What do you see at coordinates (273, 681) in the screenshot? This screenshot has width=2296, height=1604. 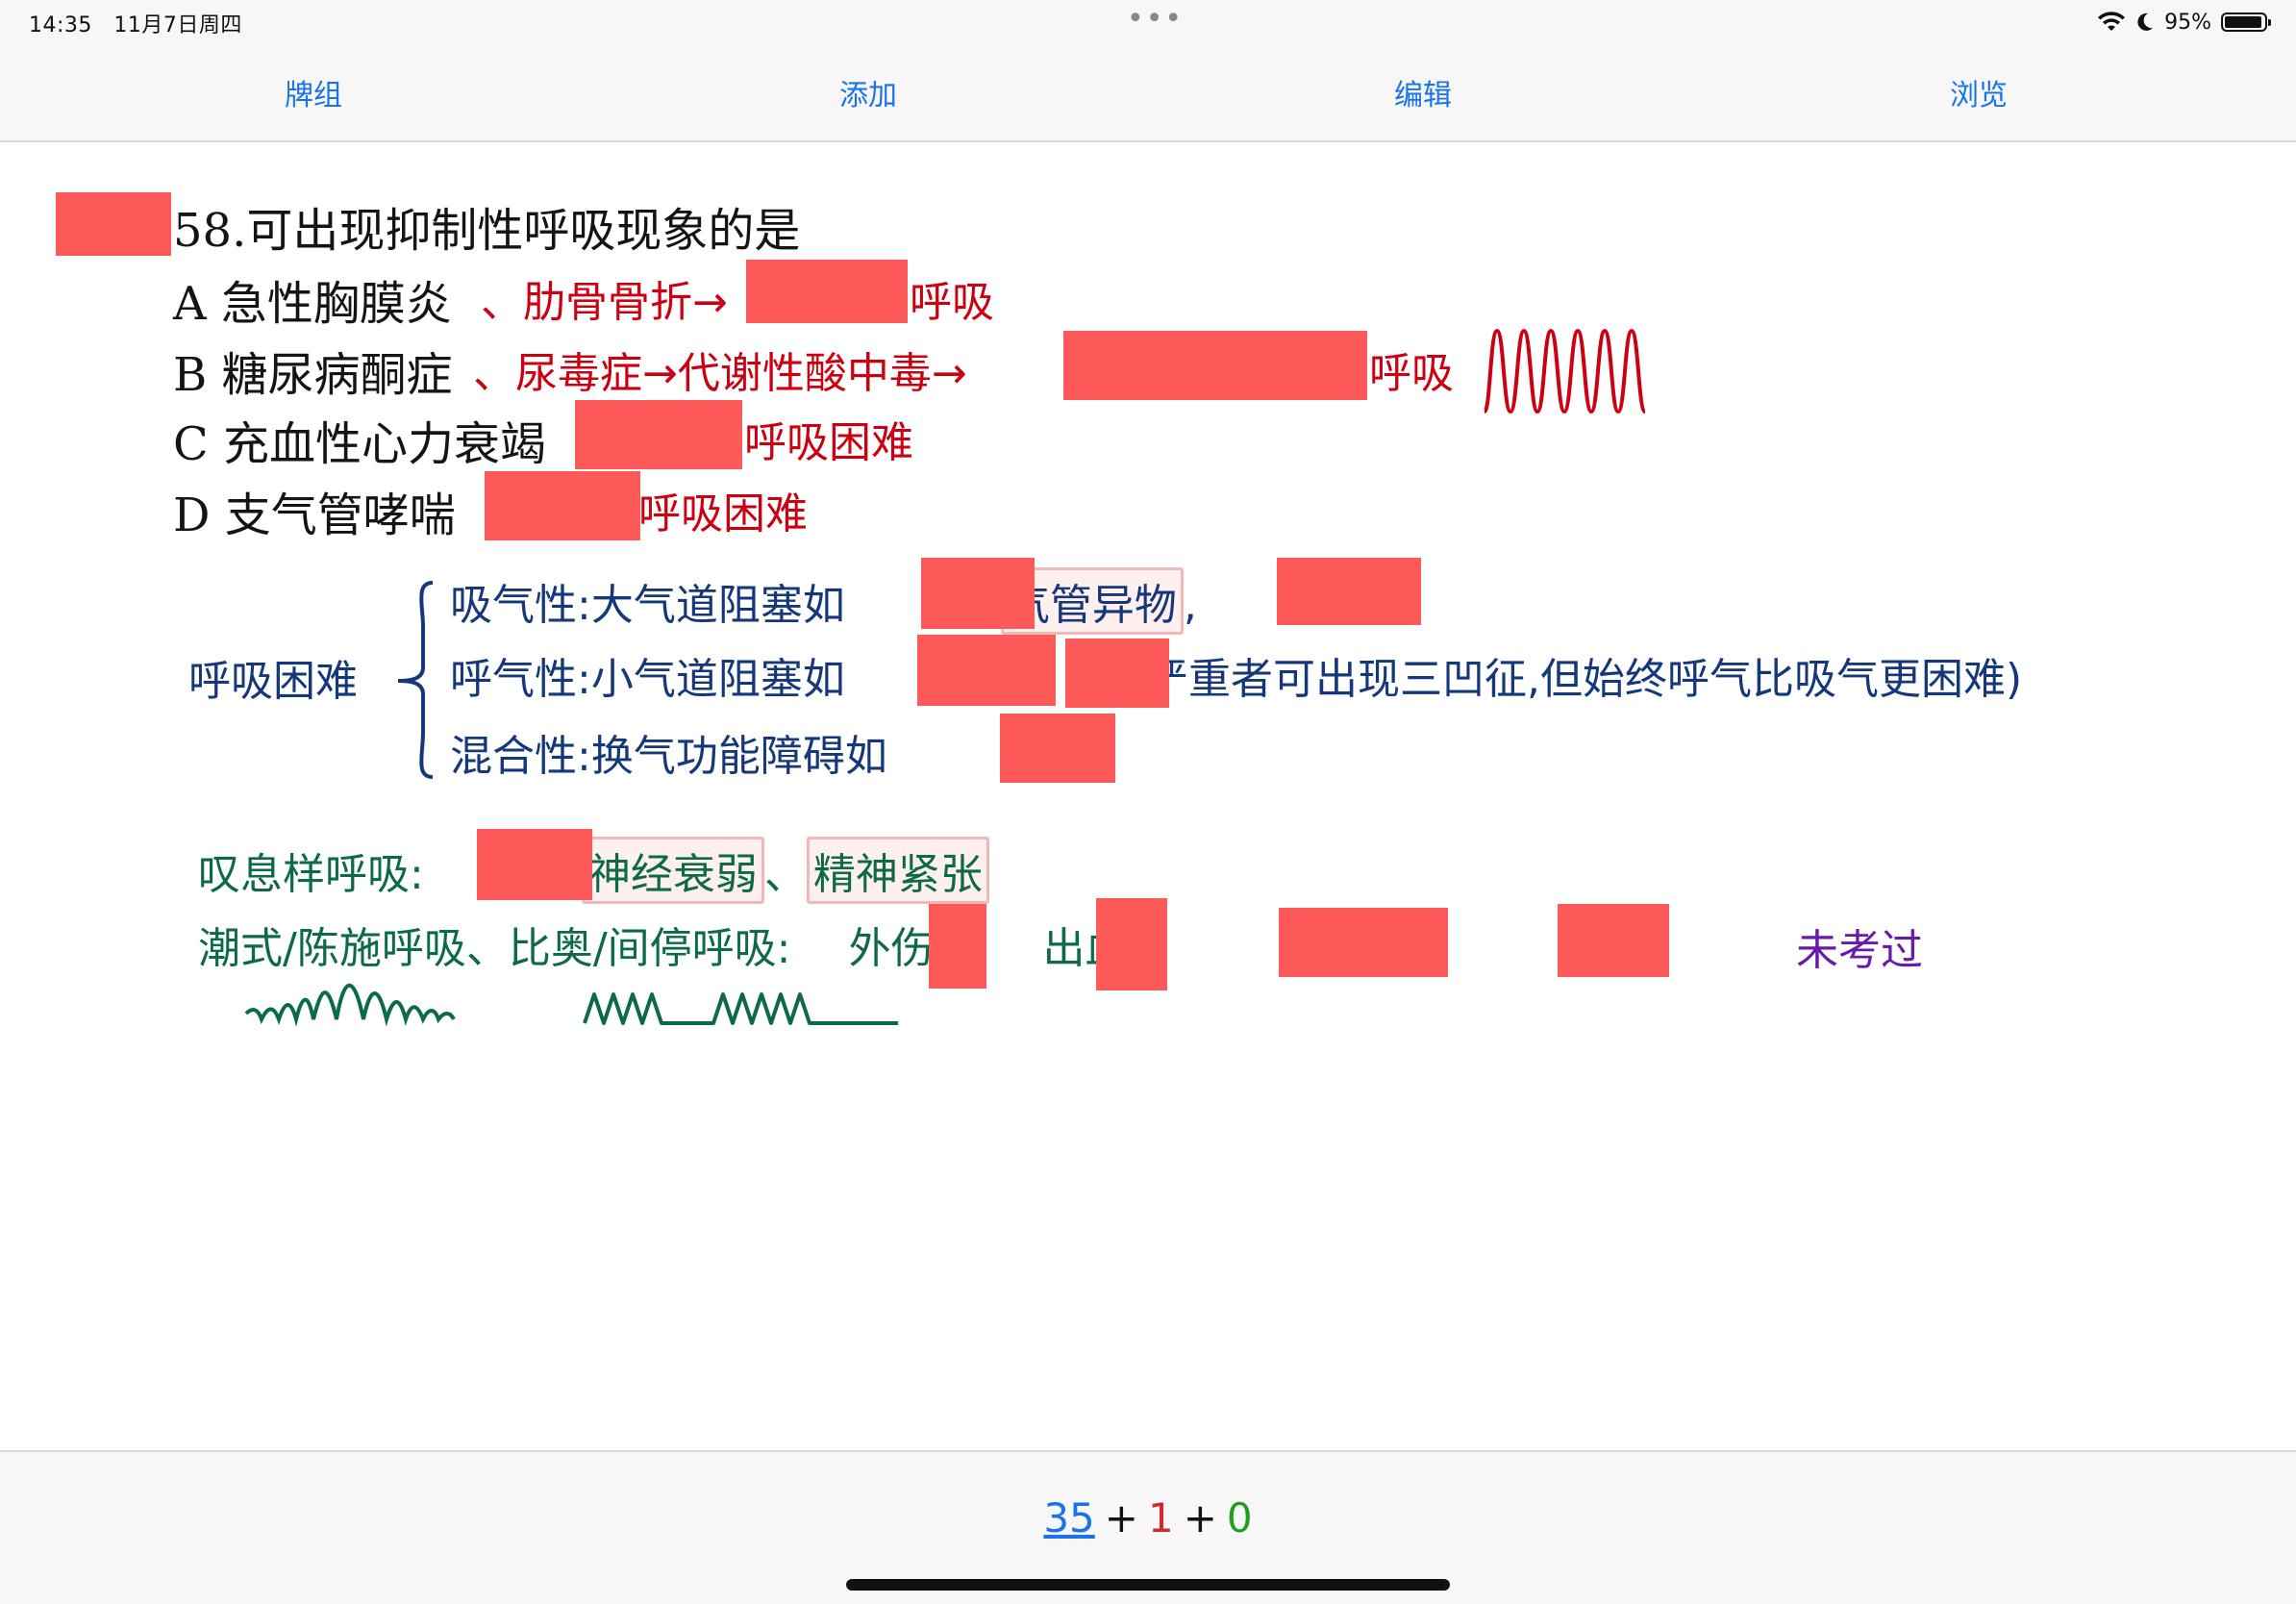 I see `dyspnea-label: 呼吸困难` at bounding box center [273, 681].